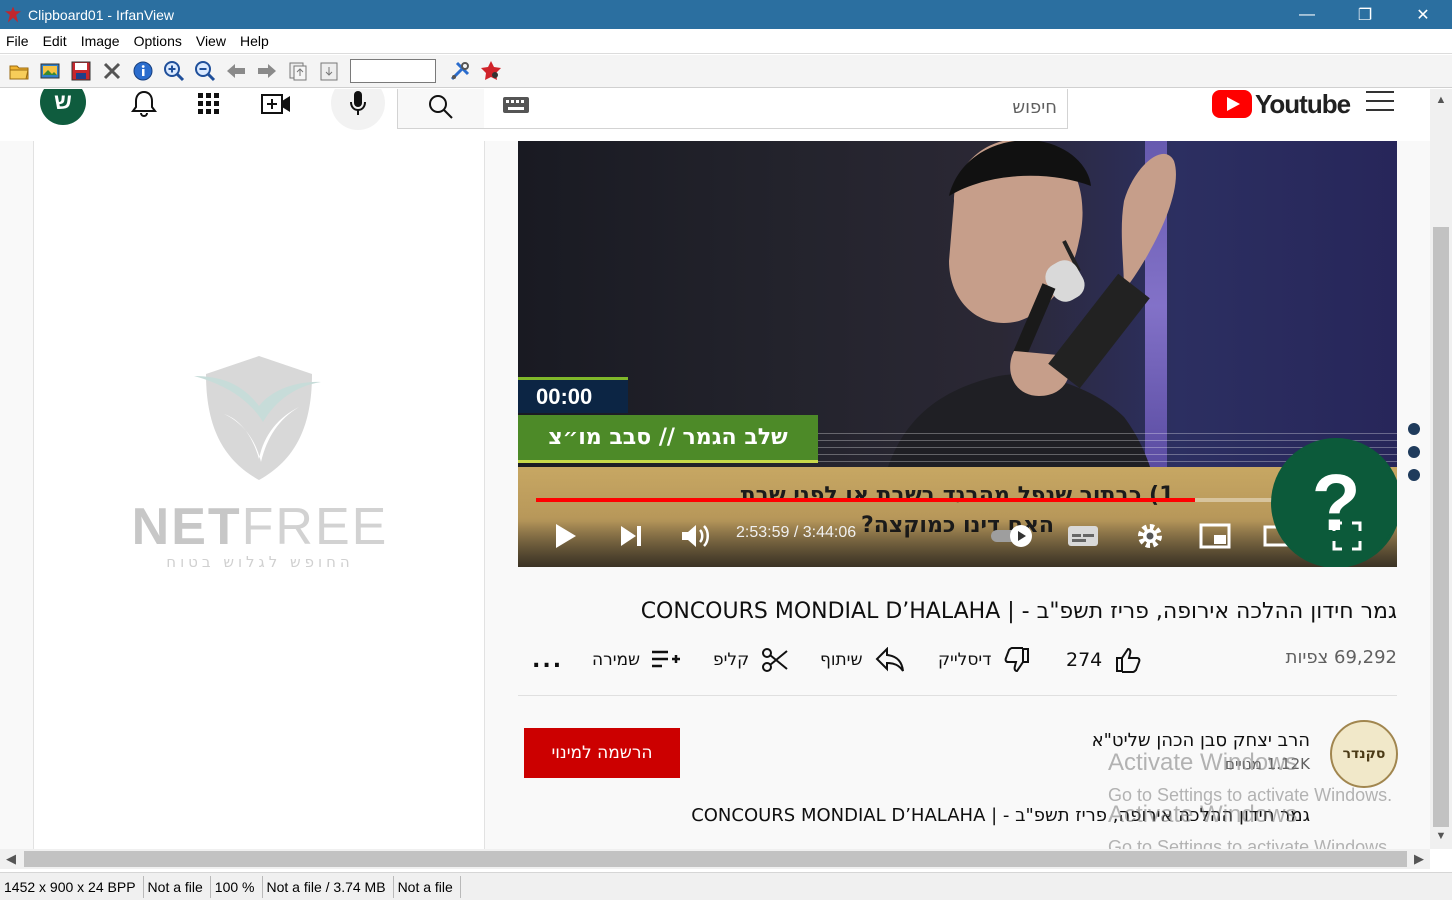 The height and width of the screenshot is (900, 1452). Describe the element at coordinates (328, 71) in the screenshot. I see `paste-icon` at that location.